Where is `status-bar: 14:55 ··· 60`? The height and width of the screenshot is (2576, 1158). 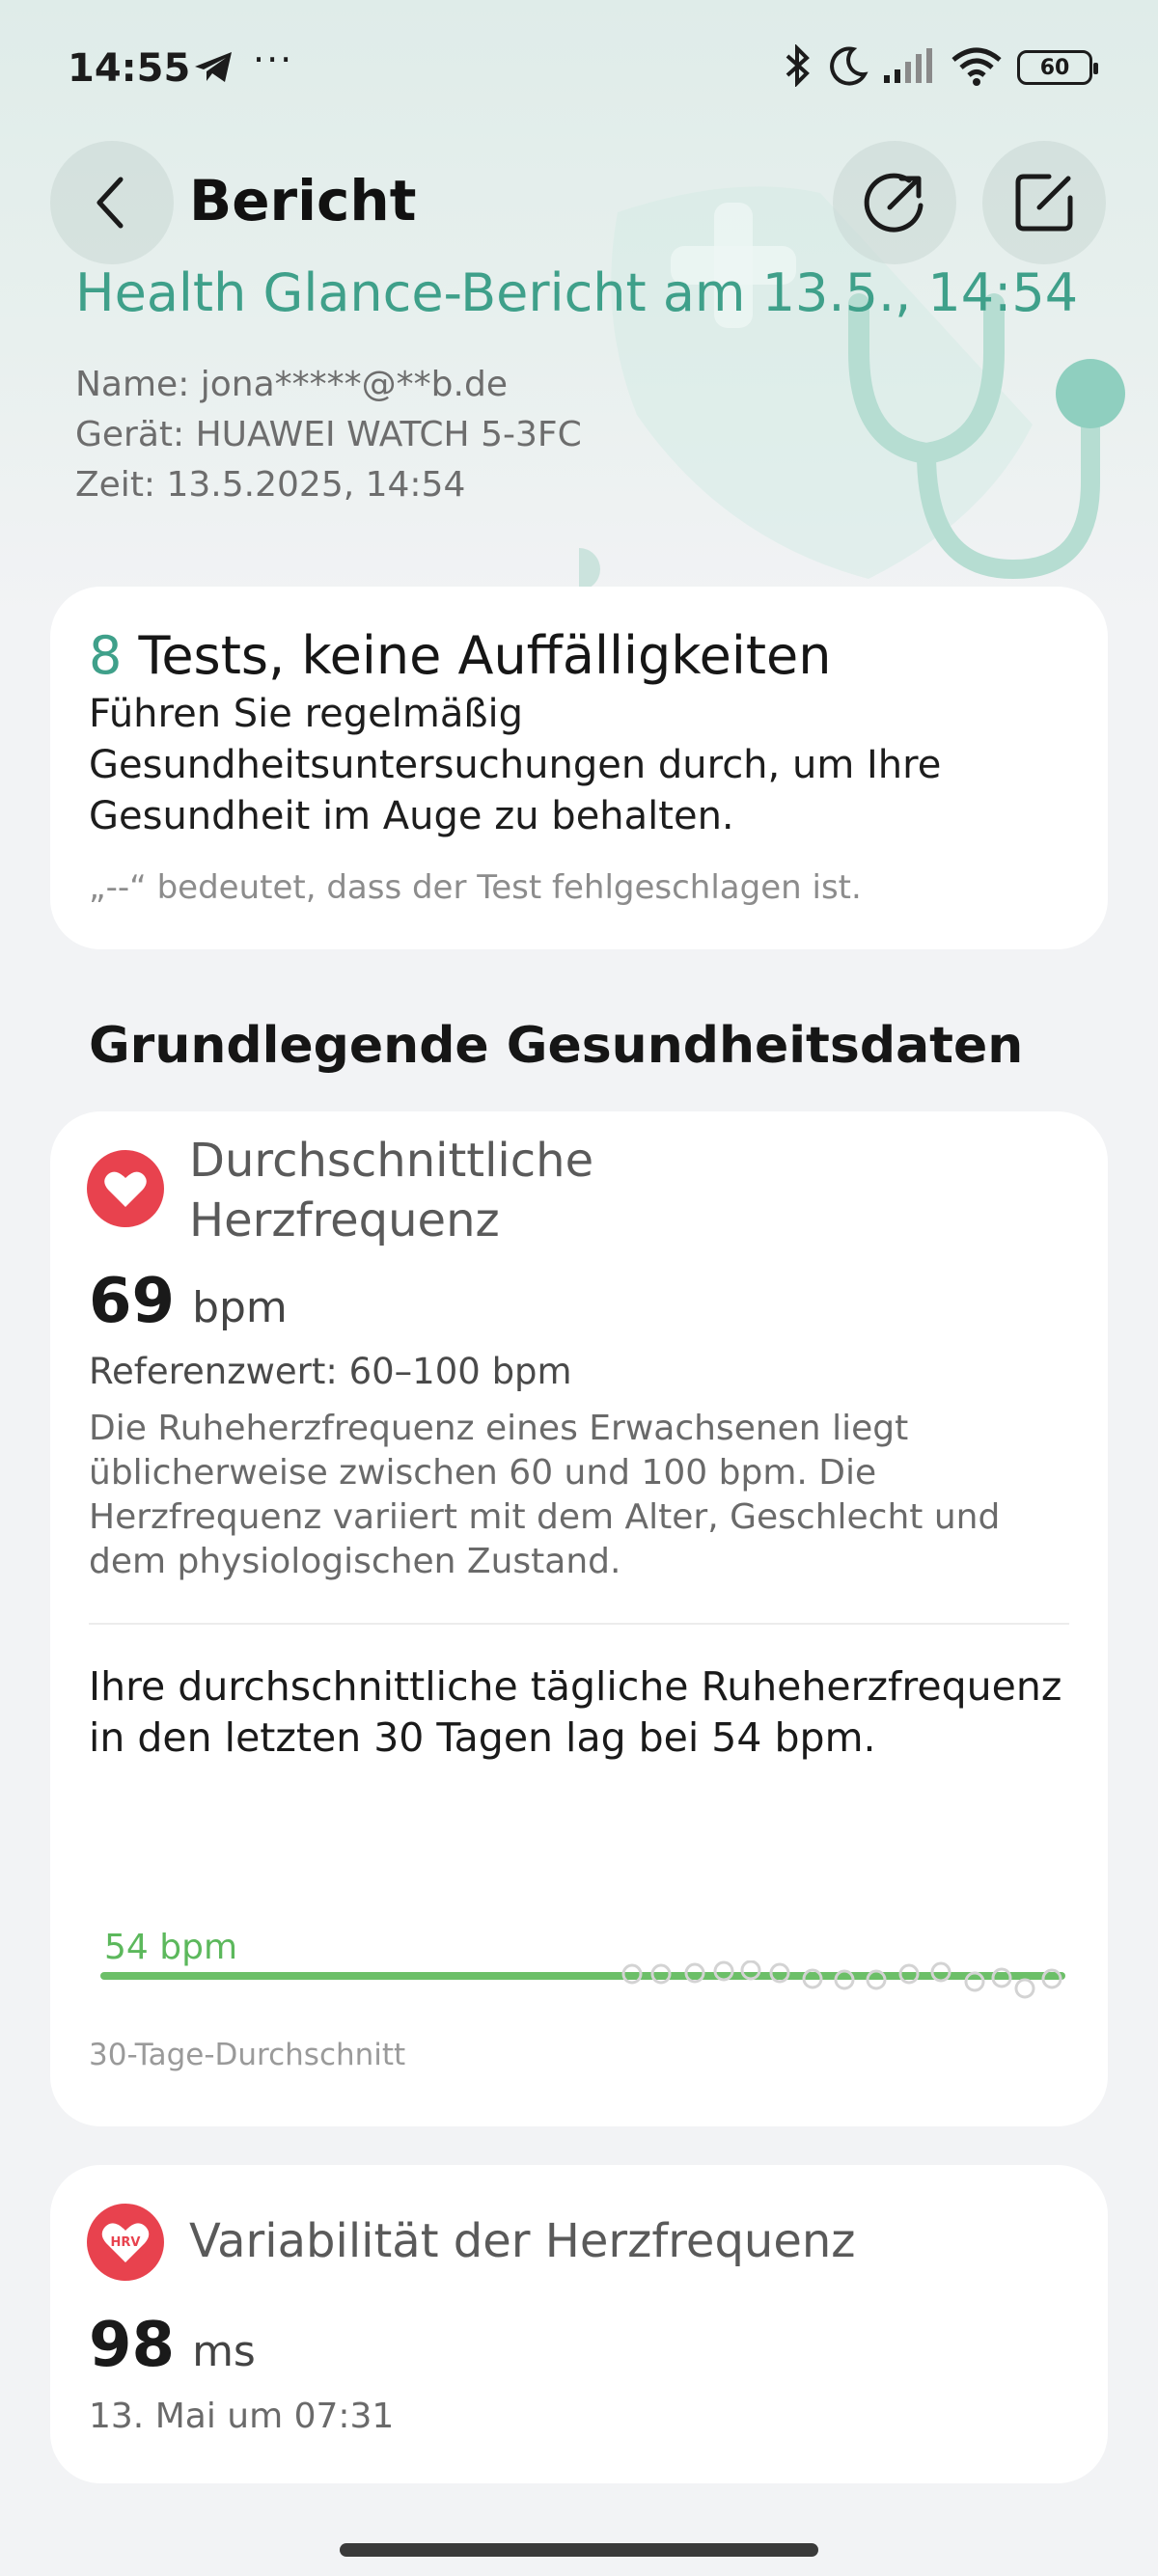 status-bar: 14:55 ··· 60 is located at coordinates (579, 67).